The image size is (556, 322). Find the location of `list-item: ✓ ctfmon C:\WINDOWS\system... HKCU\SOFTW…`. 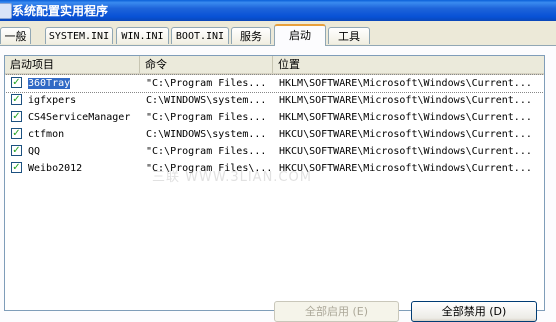

list-item: ✓ ctfmon C:\WINDOWS\system... HKCU\SOFTW… is located at coordinates (274, 134).